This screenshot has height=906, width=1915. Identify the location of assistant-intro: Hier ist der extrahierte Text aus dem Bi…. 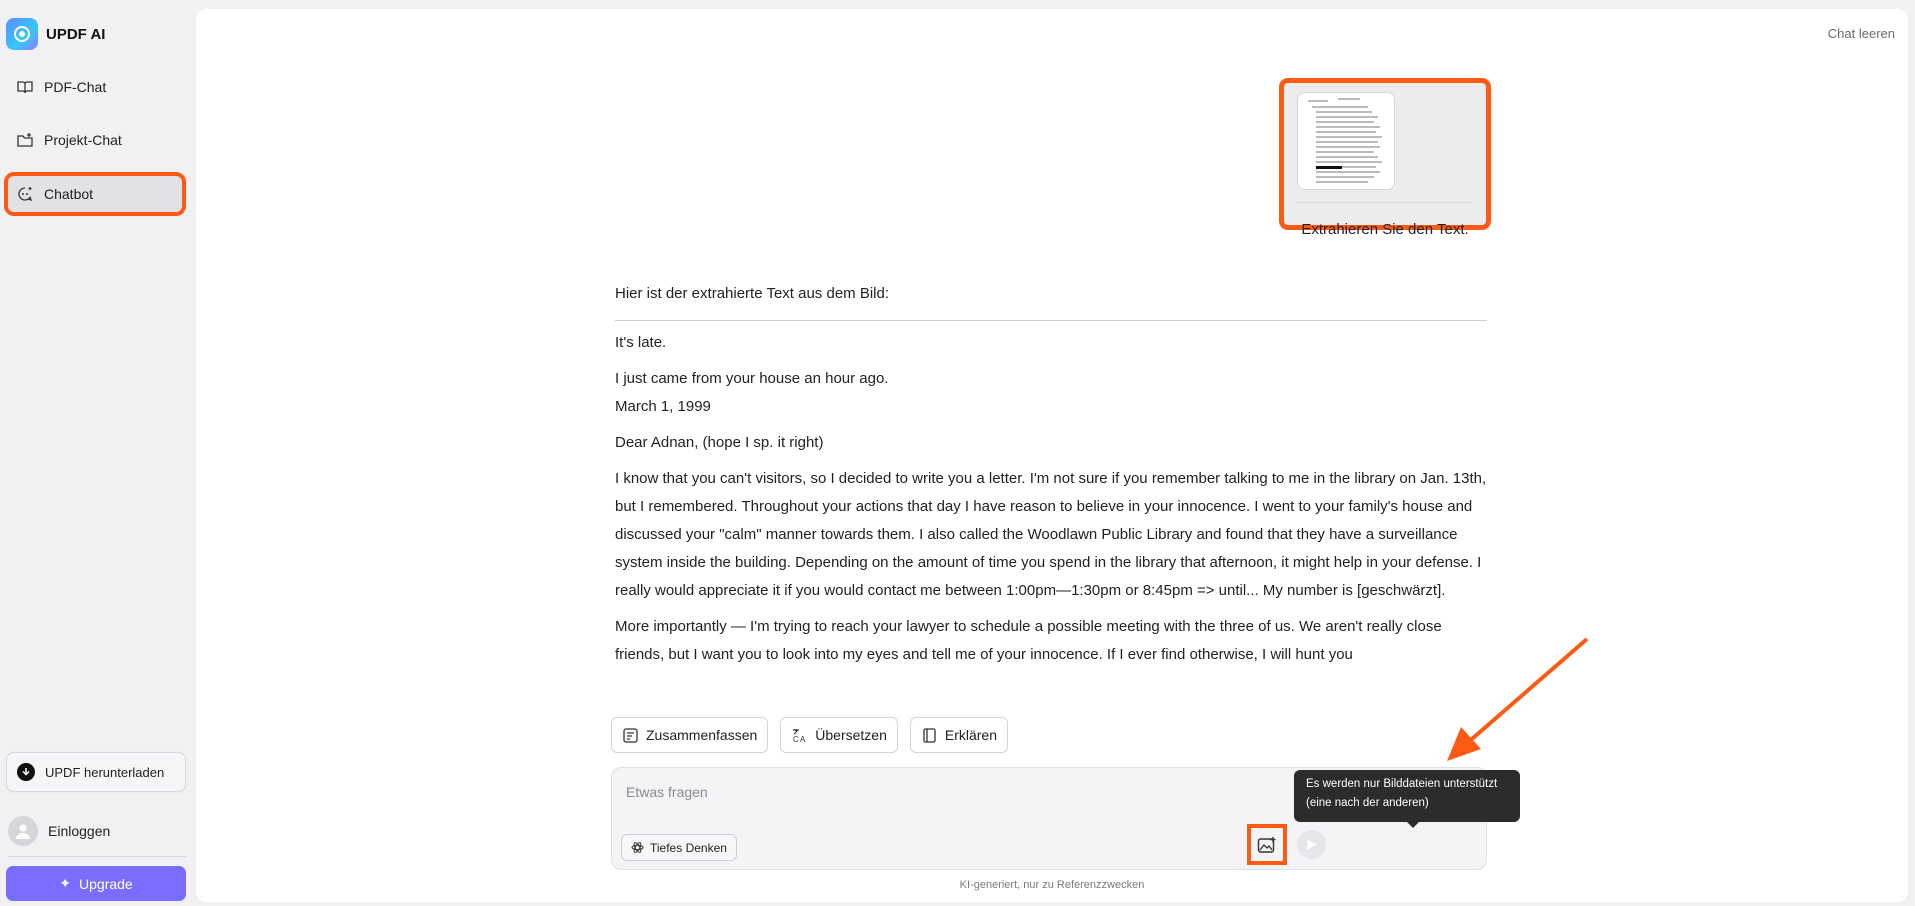
(752, 293).